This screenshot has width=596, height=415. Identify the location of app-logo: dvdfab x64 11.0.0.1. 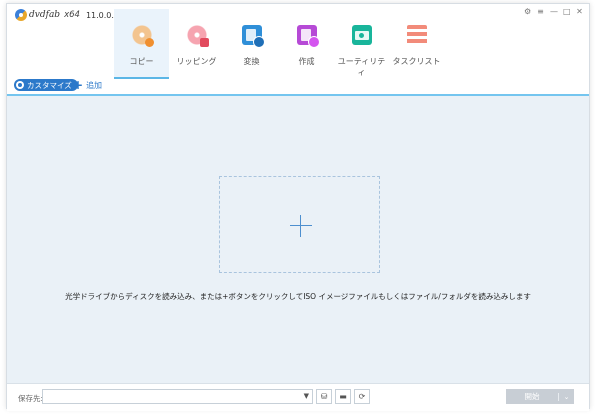
(67, 15).